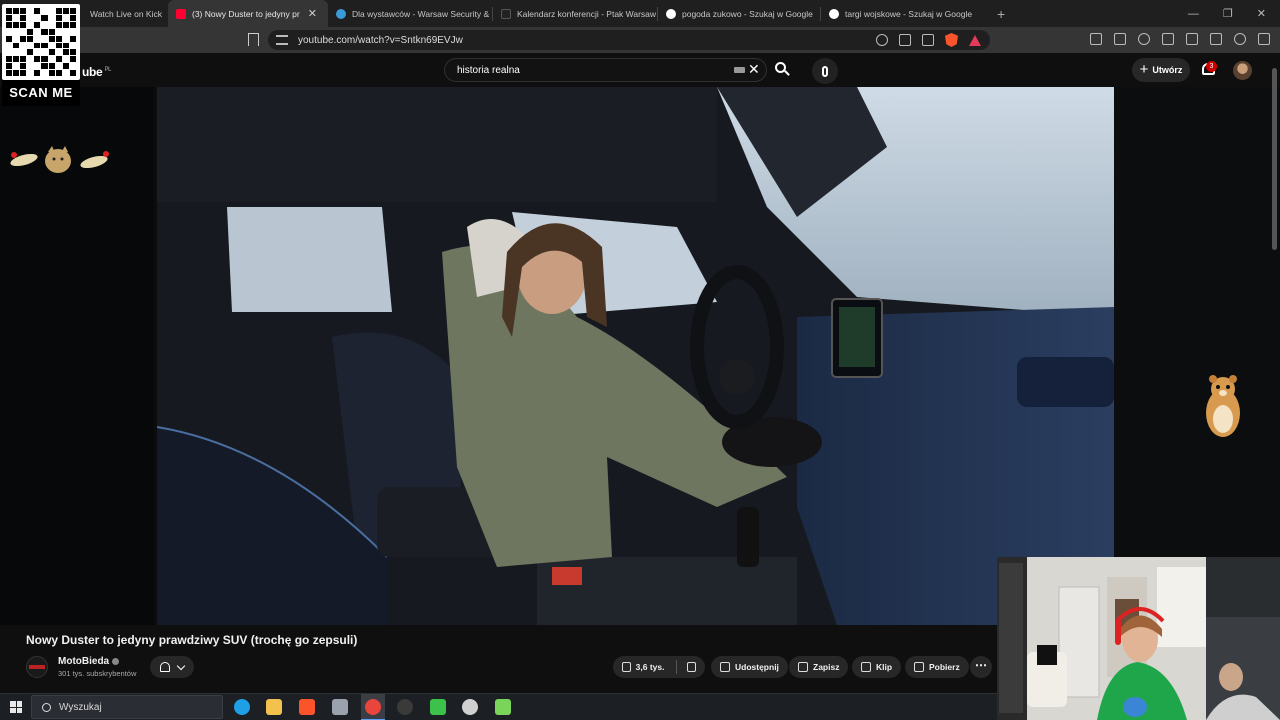 This screenshot has height=720, width=1280. What do you see at coordinates (1192, 39) in the screenshot?
I see `wallet-icon` at bounding box center [1192, 39].